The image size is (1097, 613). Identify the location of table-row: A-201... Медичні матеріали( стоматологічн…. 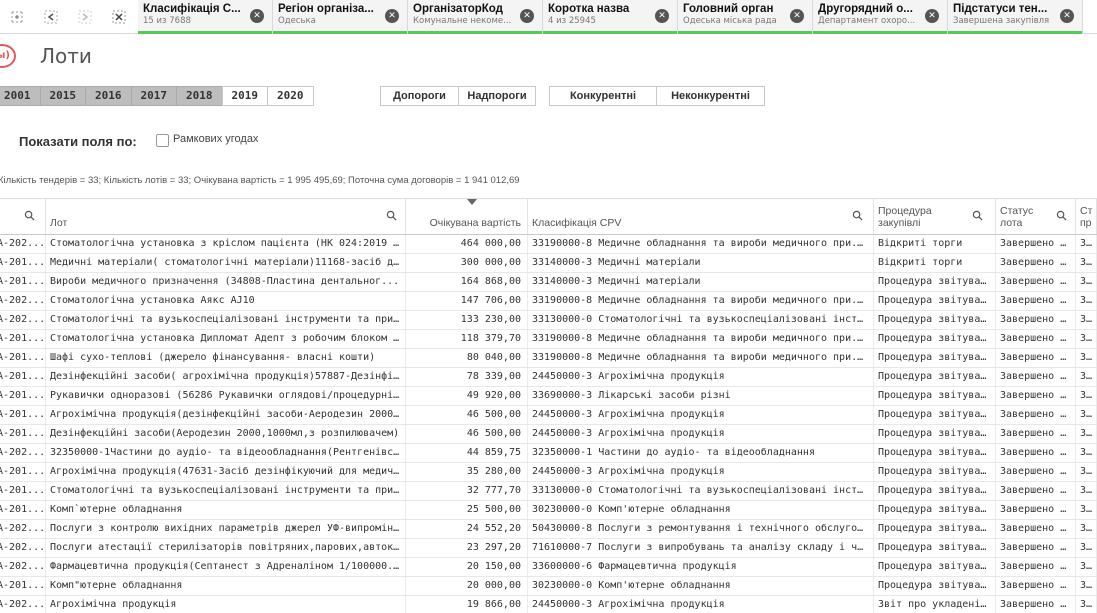
(548, 263).